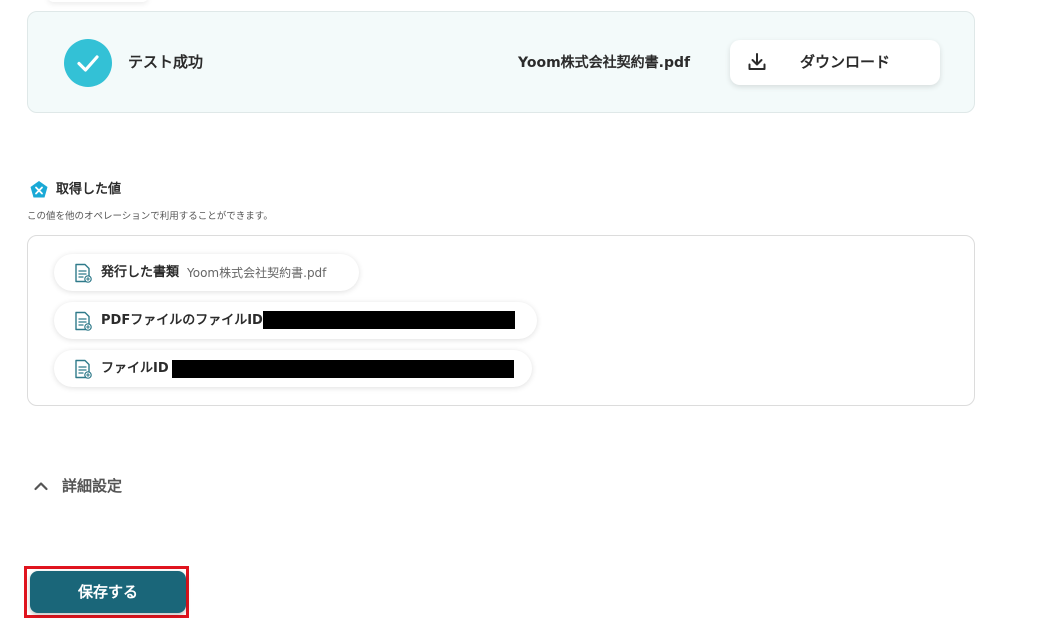  I want to click on save-button: 保存する, so click(108, 592).